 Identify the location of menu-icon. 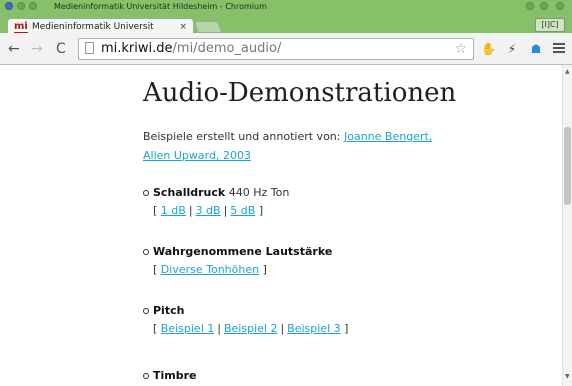
(559, 48).